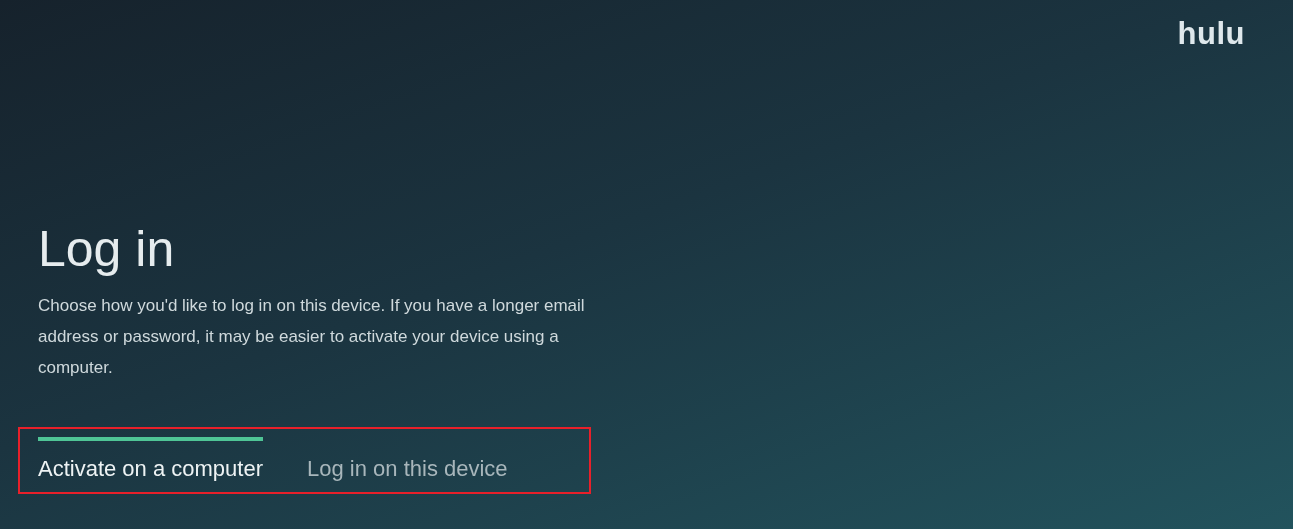  I want to click on description-text: Choose how you'd like to log in on this device. If you have a longer email address or password, it may be easier to activate your device using a computer., so click(312, 337).